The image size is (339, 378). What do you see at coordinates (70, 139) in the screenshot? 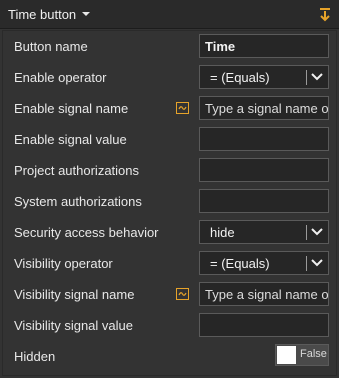
I see `enable-signal-value-label: Enable signal value` at bounding box center [70, 139].